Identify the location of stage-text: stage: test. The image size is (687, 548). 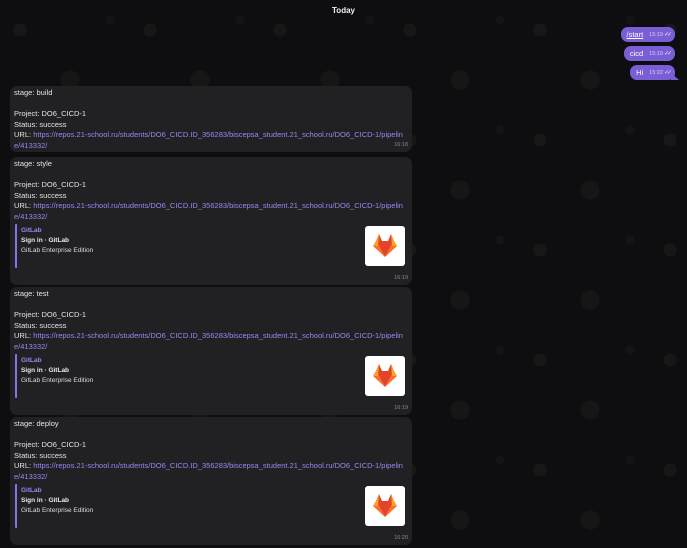
(31, 293).